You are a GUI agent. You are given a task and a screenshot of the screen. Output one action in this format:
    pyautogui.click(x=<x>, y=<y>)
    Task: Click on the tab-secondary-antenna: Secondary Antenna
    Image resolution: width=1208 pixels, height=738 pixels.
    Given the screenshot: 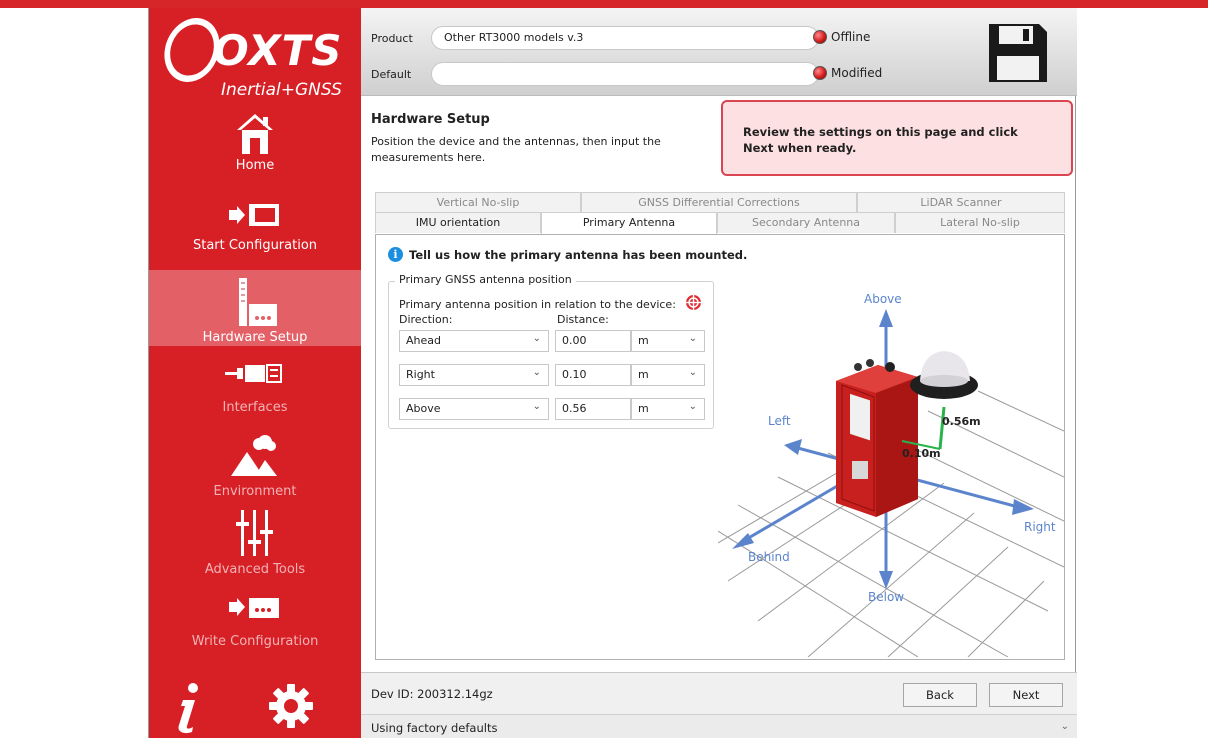 What is the action you would take?
    pyautogui.click(x=806, y=222)
    